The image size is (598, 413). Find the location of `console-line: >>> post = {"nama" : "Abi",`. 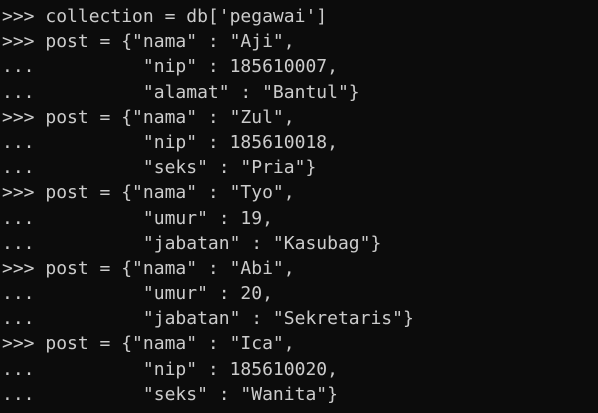

console-line: >>> post = {"nama" : "Abi", is located at coordinates (300, 268).